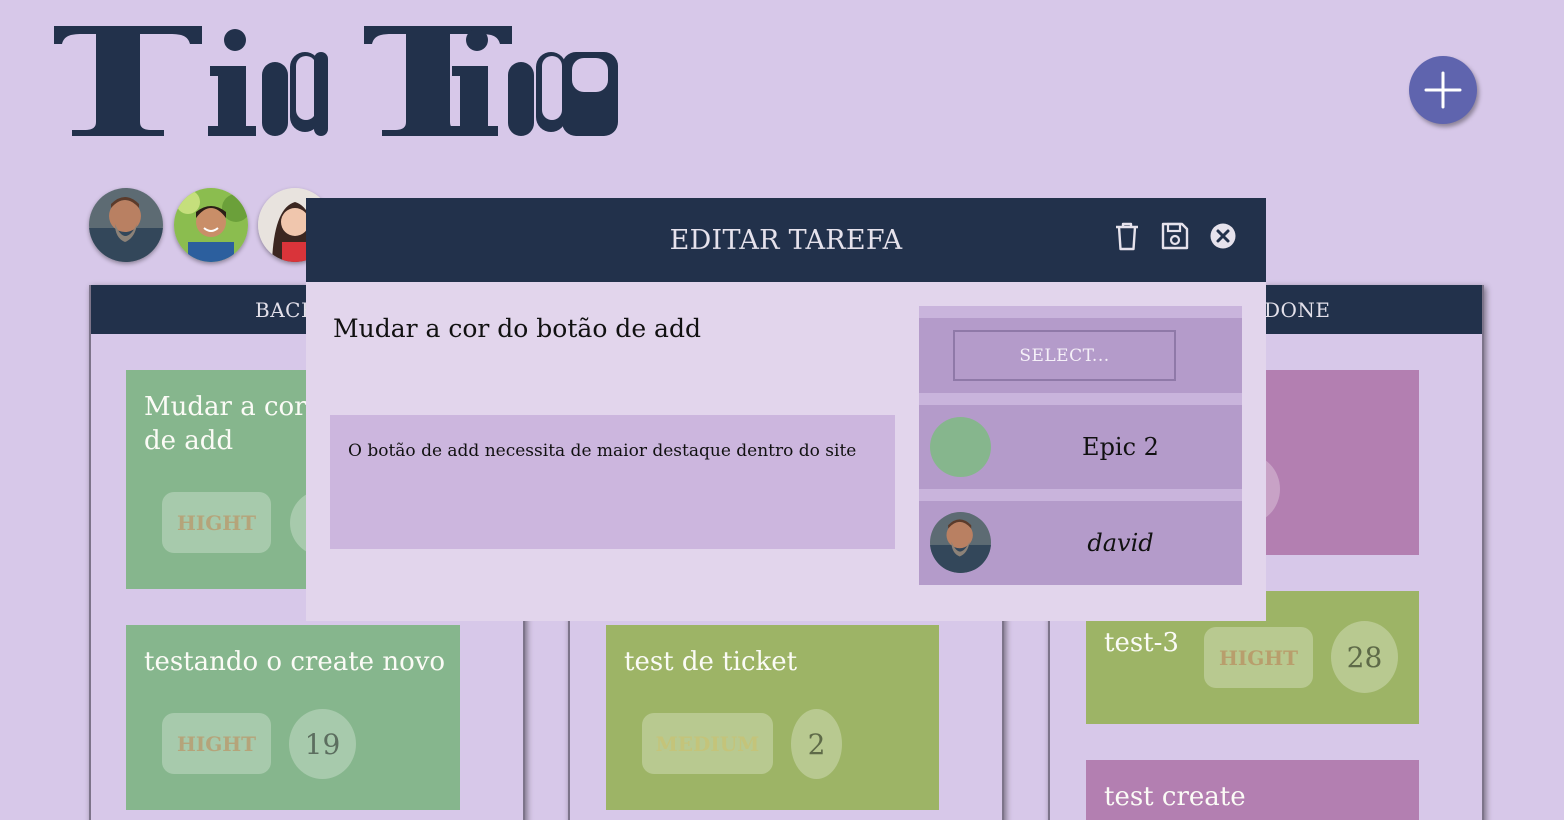  Describe the element at coordinates (707, 743) in the screenshot. I see `priority-badge: MEDIUM` at that location.